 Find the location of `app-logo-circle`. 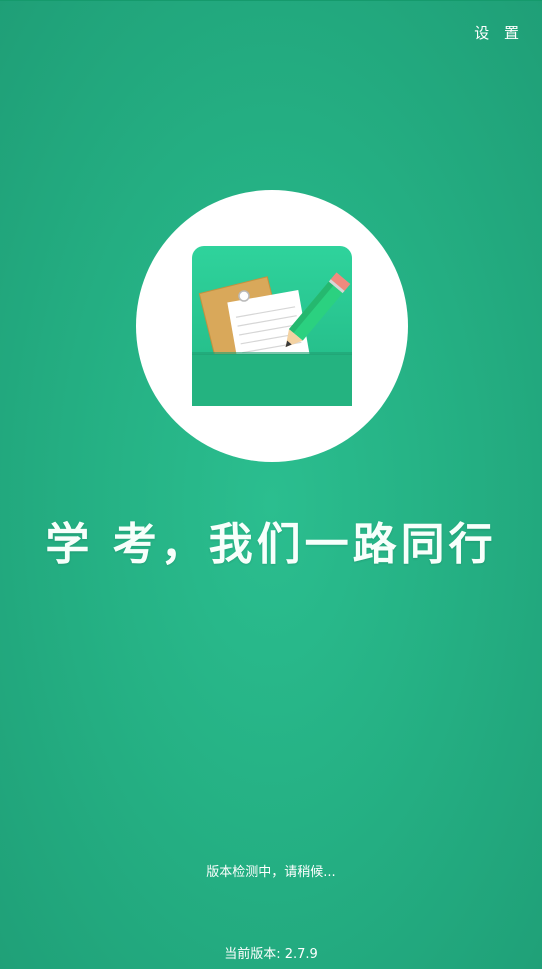

app-logo-circle is located at coordinates (272, 326).